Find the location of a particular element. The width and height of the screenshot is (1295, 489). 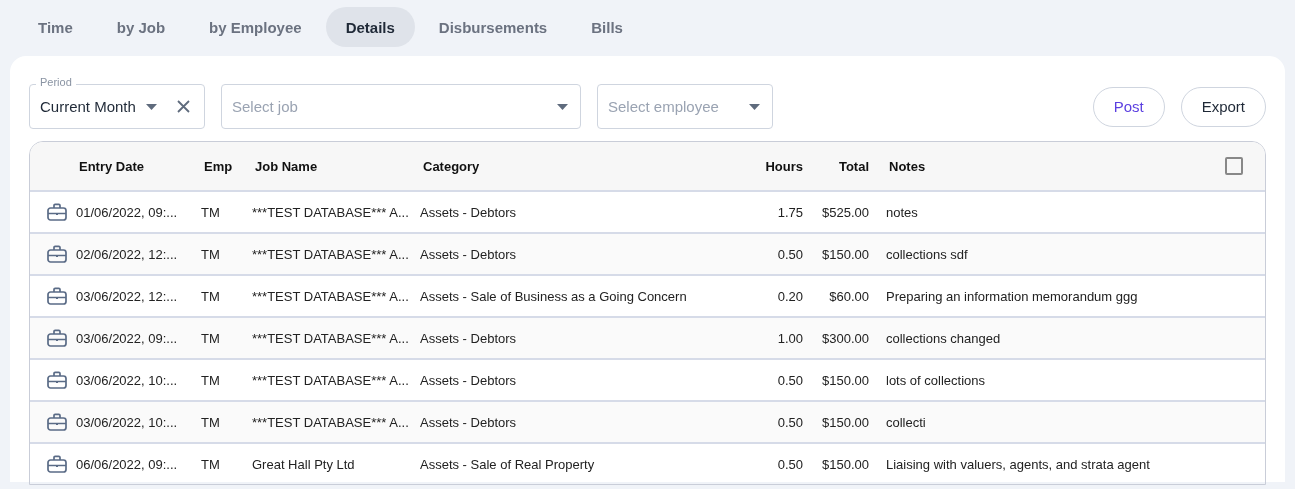

post-button: Post is located at coordinates (1128, 106).